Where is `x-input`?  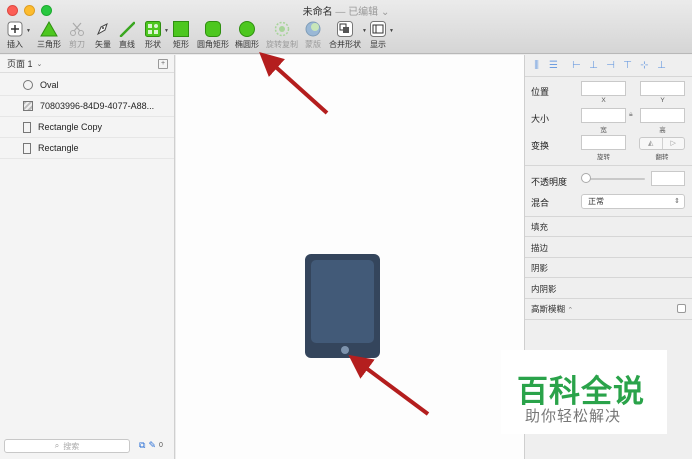
x-input is located at coordinates (603, 88).